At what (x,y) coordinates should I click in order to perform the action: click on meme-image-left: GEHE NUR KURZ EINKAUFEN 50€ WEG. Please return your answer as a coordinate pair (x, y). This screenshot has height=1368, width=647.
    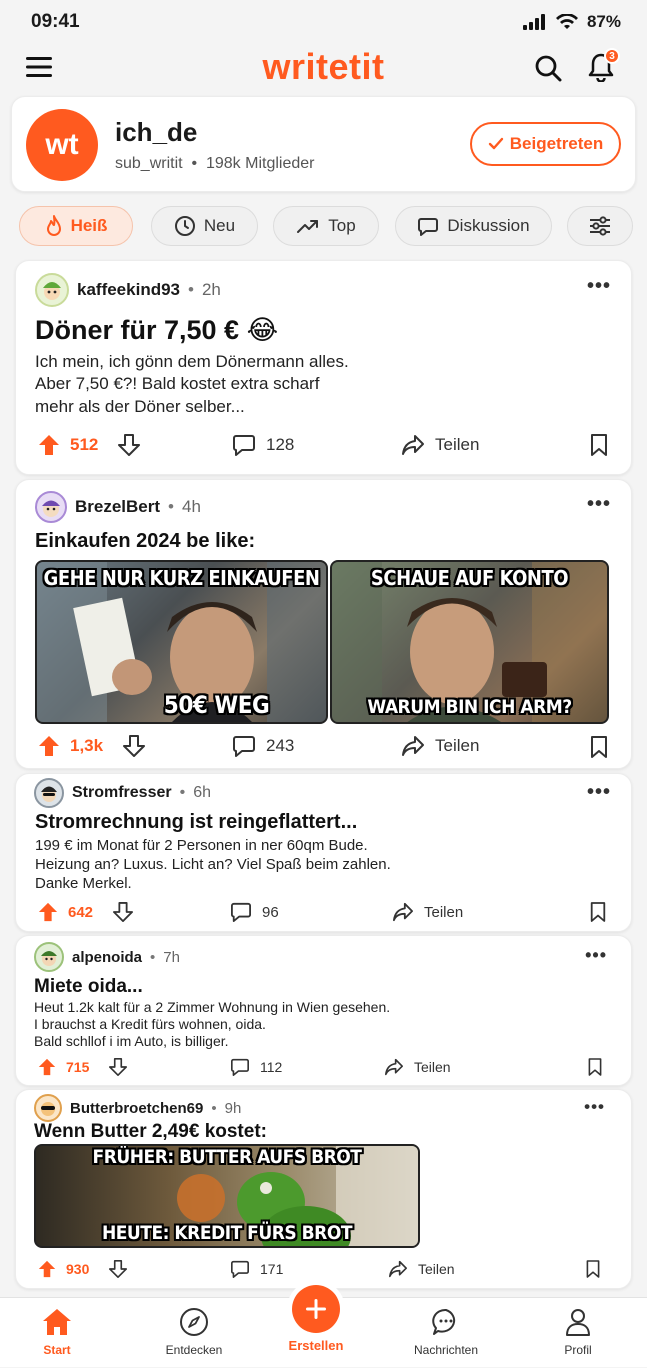
    Looking at the image, I should click on (181, 642).